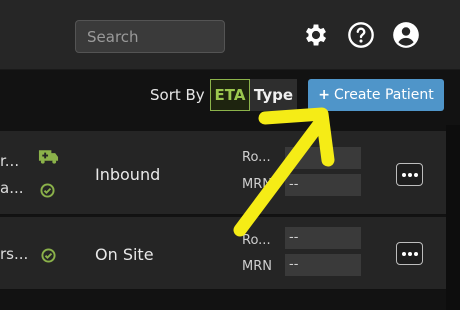 This screenshot has width=460, height=310. Describe the element at coordinates (128, 174) in the screenshot. I see `status-label: Inbound` at that location.